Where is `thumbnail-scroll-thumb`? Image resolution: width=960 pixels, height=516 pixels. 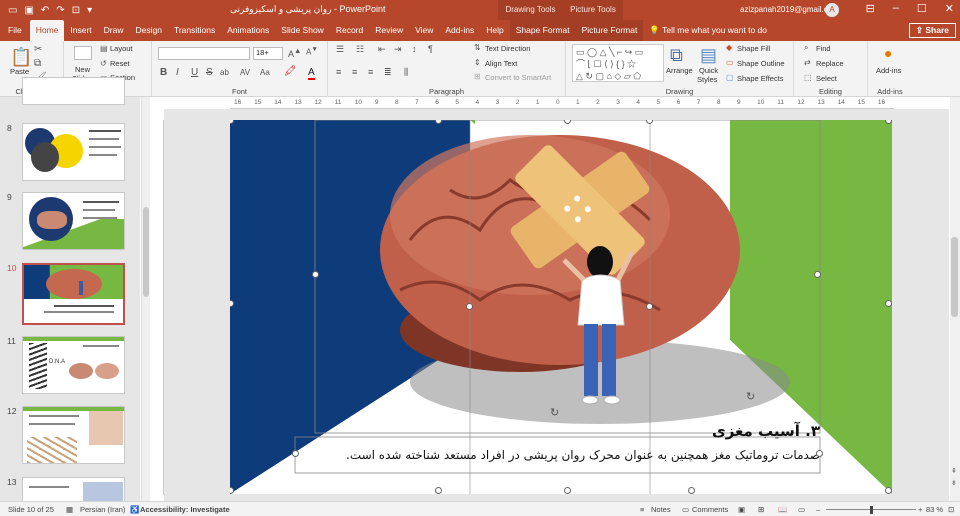 thumbnail-scroll-thumb is located at coordinates (146, 252).